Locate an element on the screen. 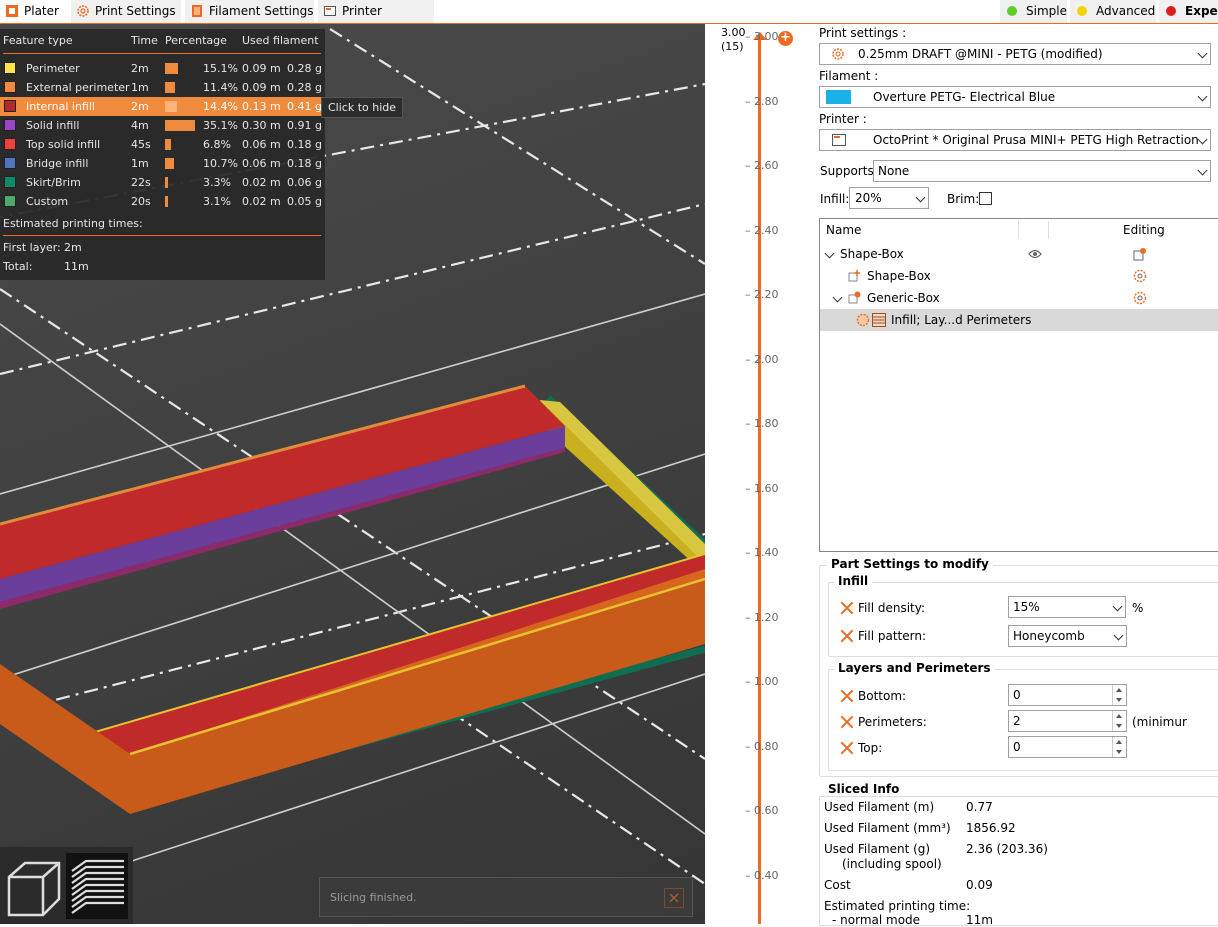 The width and height of the screenshot is (1218, 927). fill-pattern-combo: Honeycomb is located at coordinates (1067, 636).